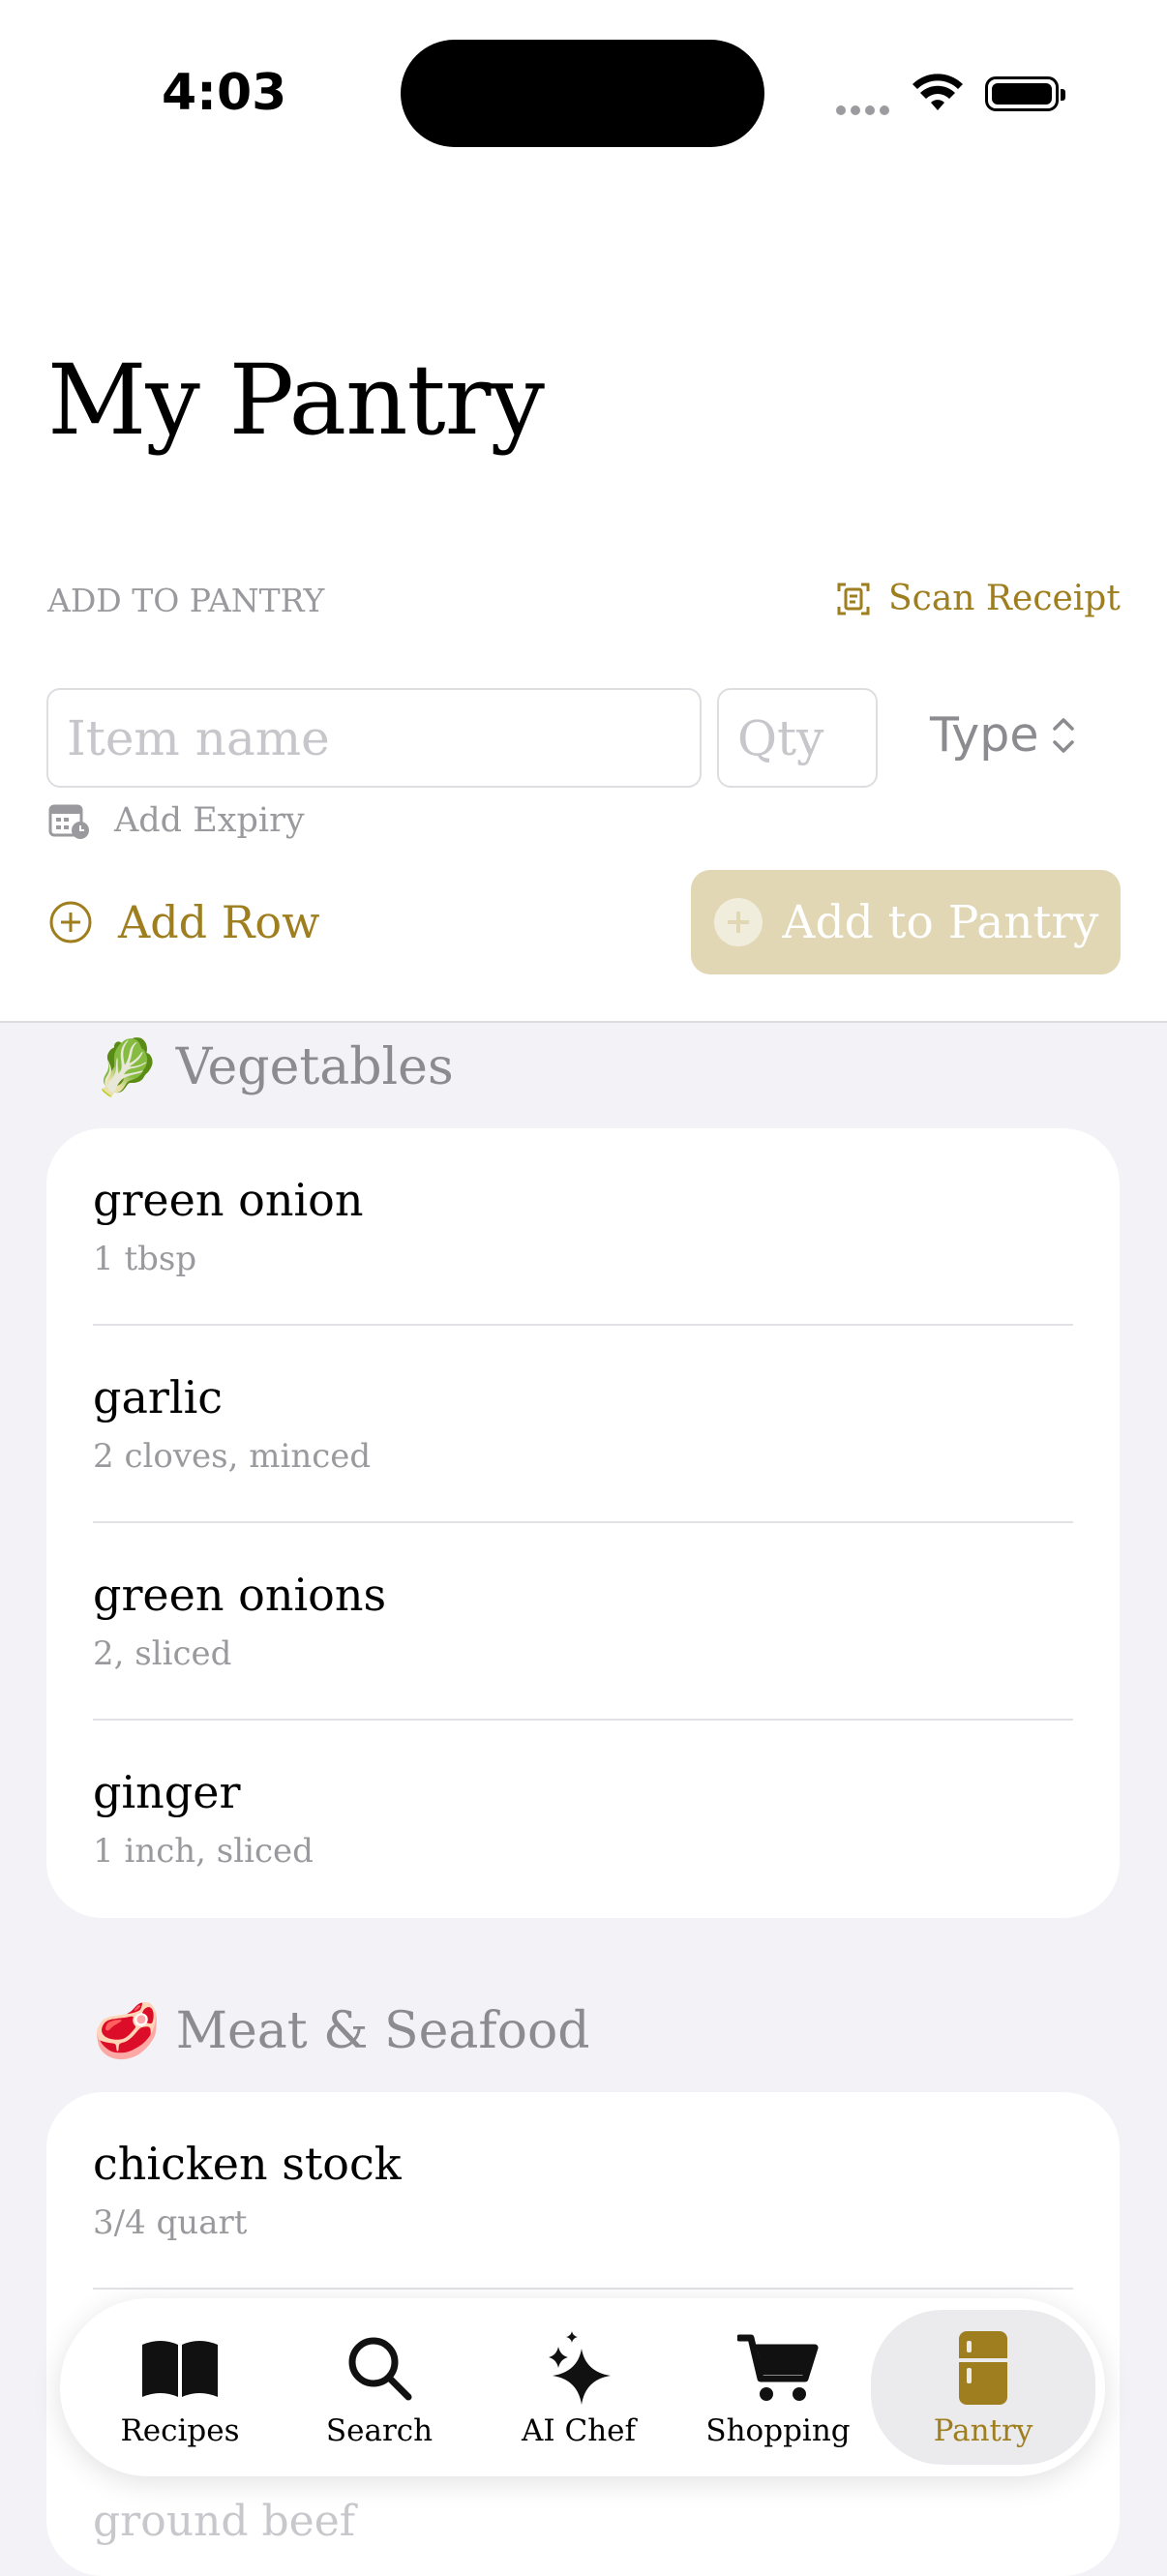 This screenshot has width=1167, height=2576. Describe the element at coordinates (379, 2430) in the screenshot. I see `tab-label: Search` at that location.